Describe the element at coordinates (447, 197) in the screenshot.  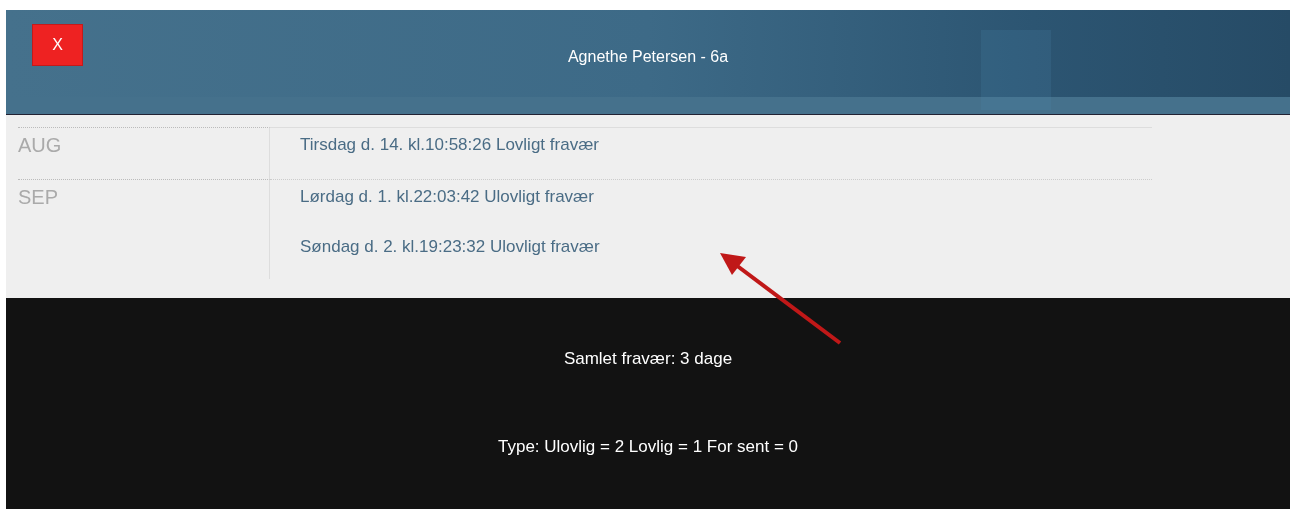
I see `absence-entry: Lørdag d. 1. kl.22:03:42 Ulovligt fravær` at that location.